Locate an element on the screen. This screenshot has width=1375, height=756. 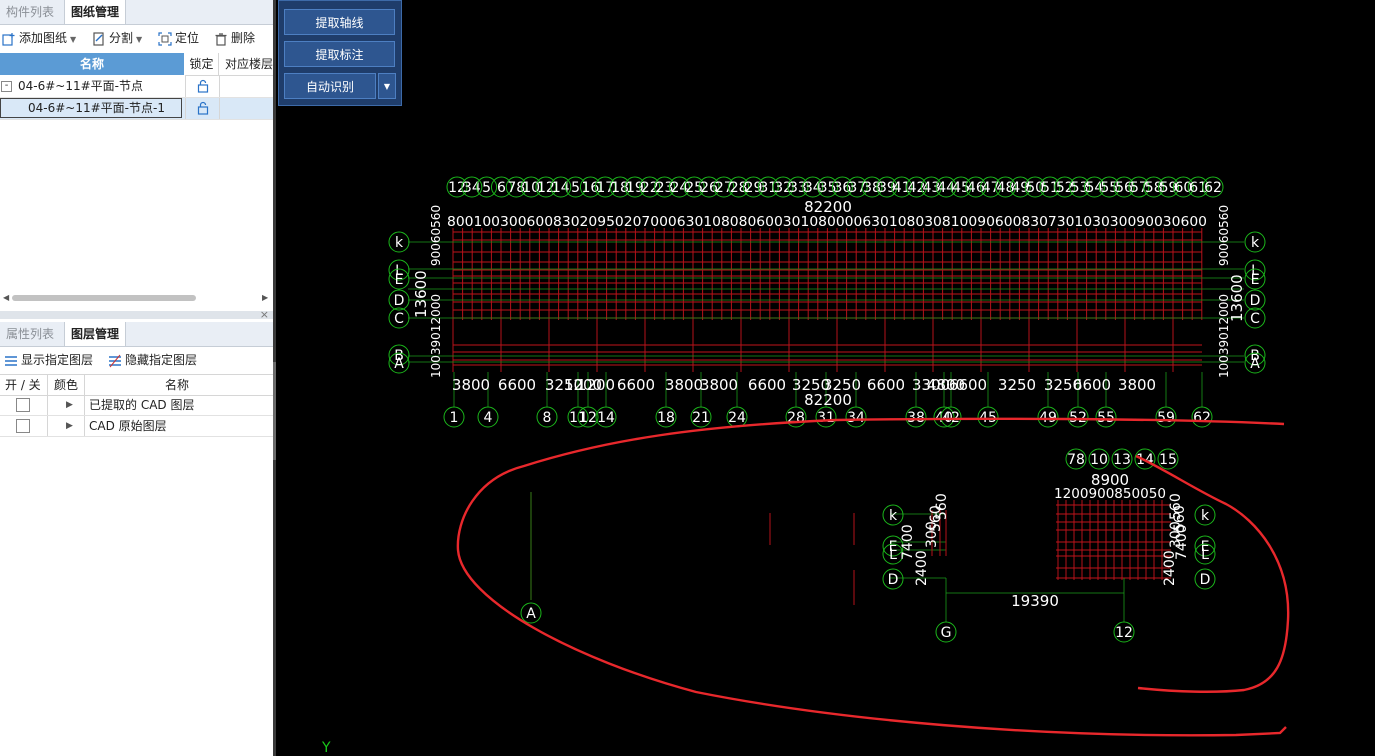
detail-top-chain: 1200900850050 is located at coordinates (1110, 494).